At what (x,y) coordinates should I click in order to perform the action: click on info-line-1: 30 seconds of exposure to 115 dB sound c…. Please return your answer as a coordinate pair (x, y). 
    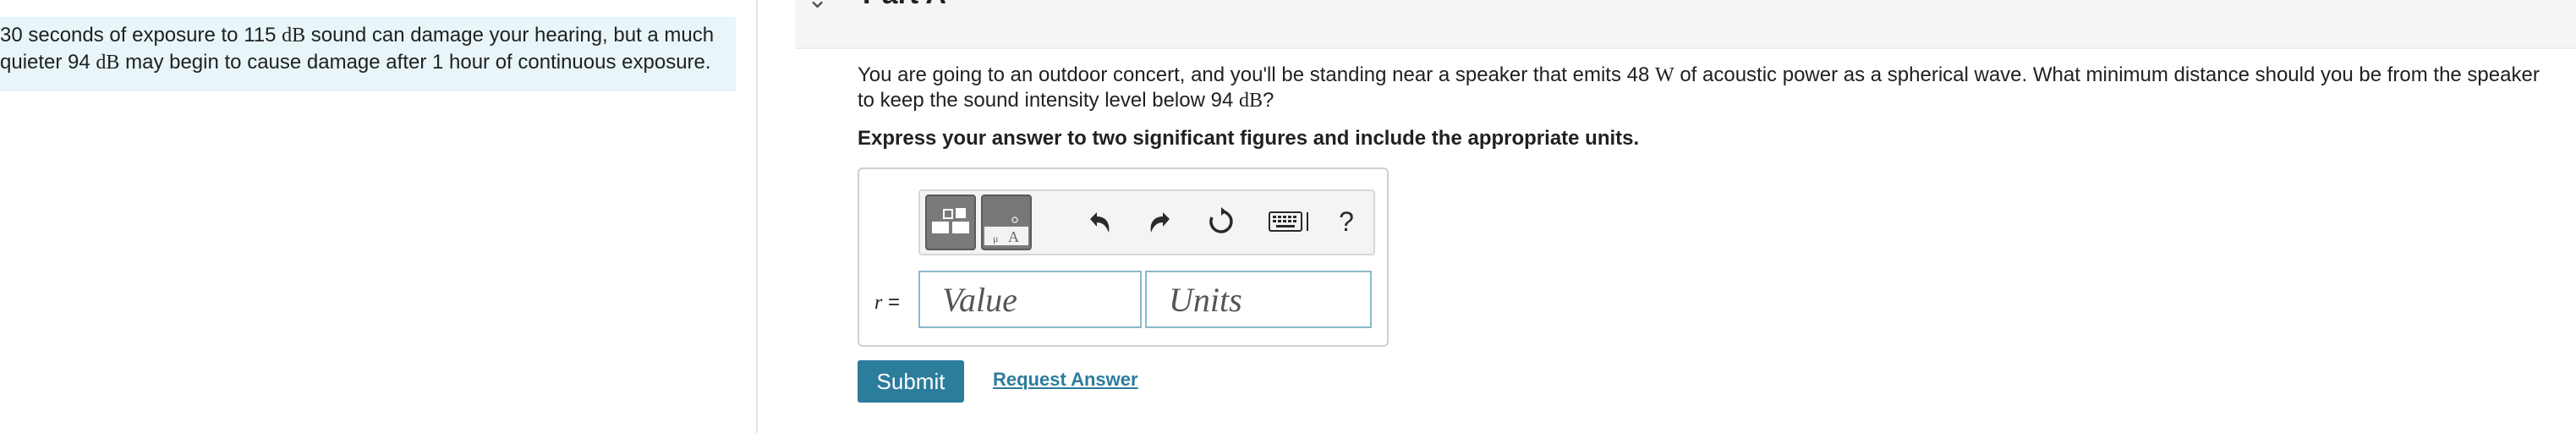
    Looking at the image, I should click on (357, 35).